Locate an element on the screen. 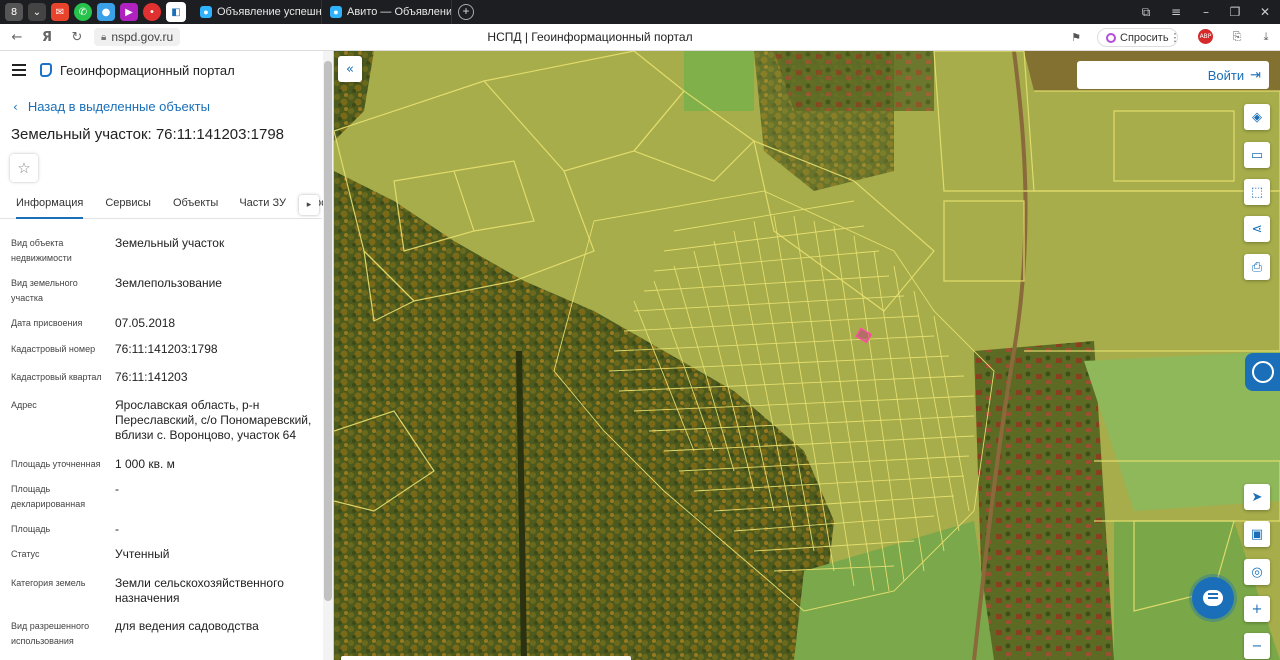 This screenshot has height=660, width=1280. minimap-icon: ▣ is located at coordinates (1257, 534).